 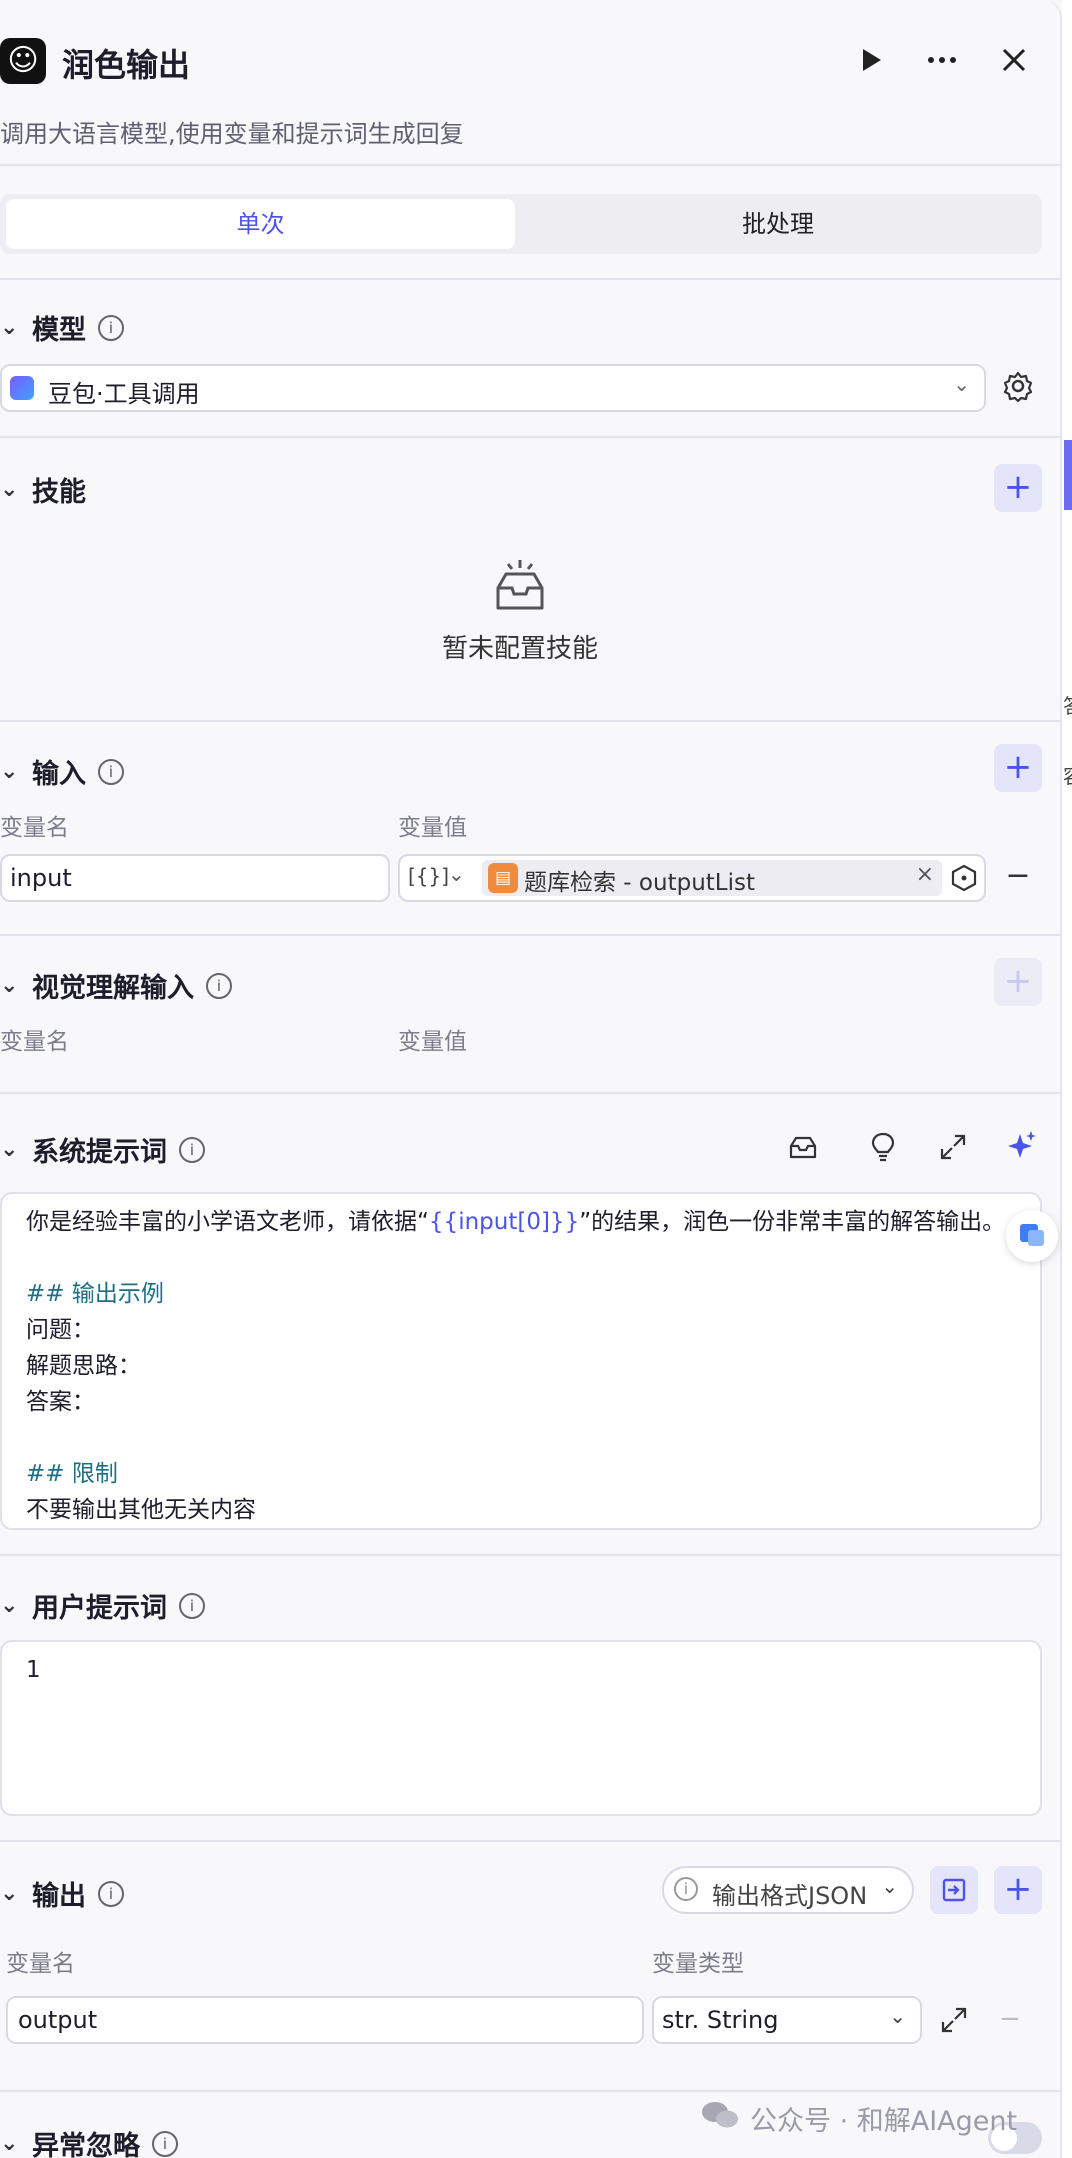 I want to click on vision-input-section-header: ⌄ 视觉理解输入 i, so click(x=116, y=985).